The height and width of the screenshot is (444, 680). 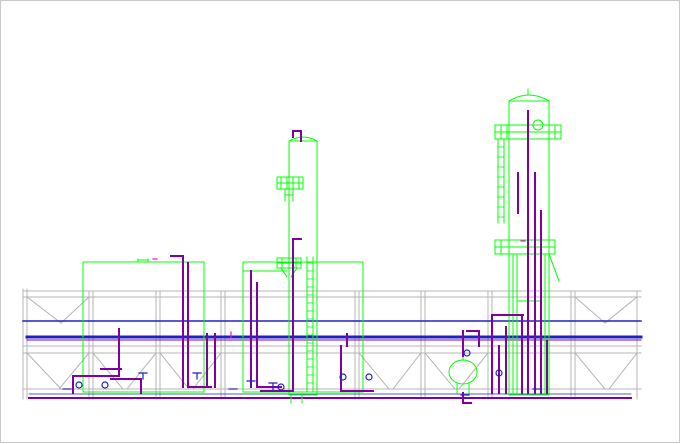 I want to click on left-tank, so click(x=143, y=325).